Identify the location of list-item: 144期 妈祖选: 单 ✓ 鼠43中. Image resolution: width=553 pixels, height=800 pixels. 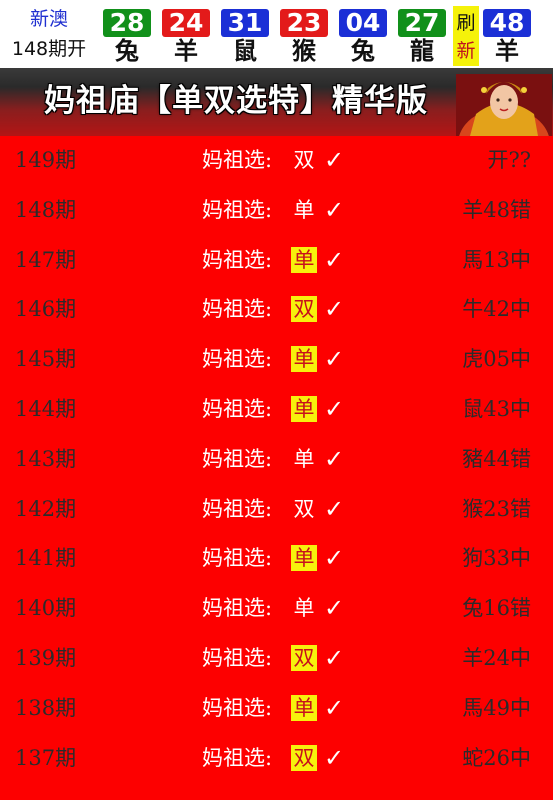
(276, 410).